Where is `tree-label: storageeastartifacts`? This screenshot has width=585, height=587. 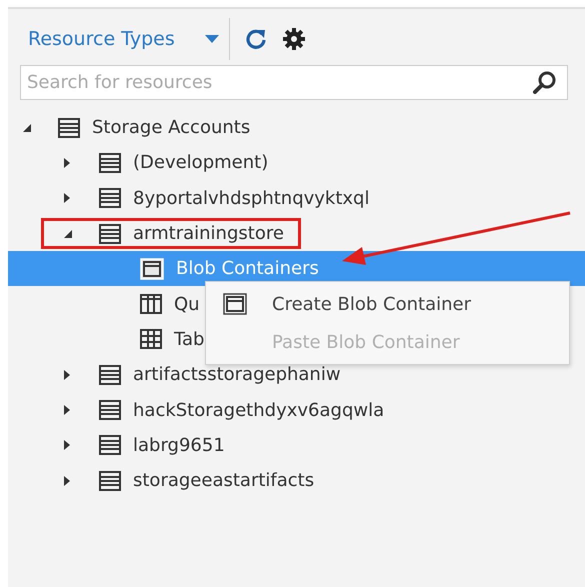
tree-label: storageeastartifacts is located at coordinates (223, 481).